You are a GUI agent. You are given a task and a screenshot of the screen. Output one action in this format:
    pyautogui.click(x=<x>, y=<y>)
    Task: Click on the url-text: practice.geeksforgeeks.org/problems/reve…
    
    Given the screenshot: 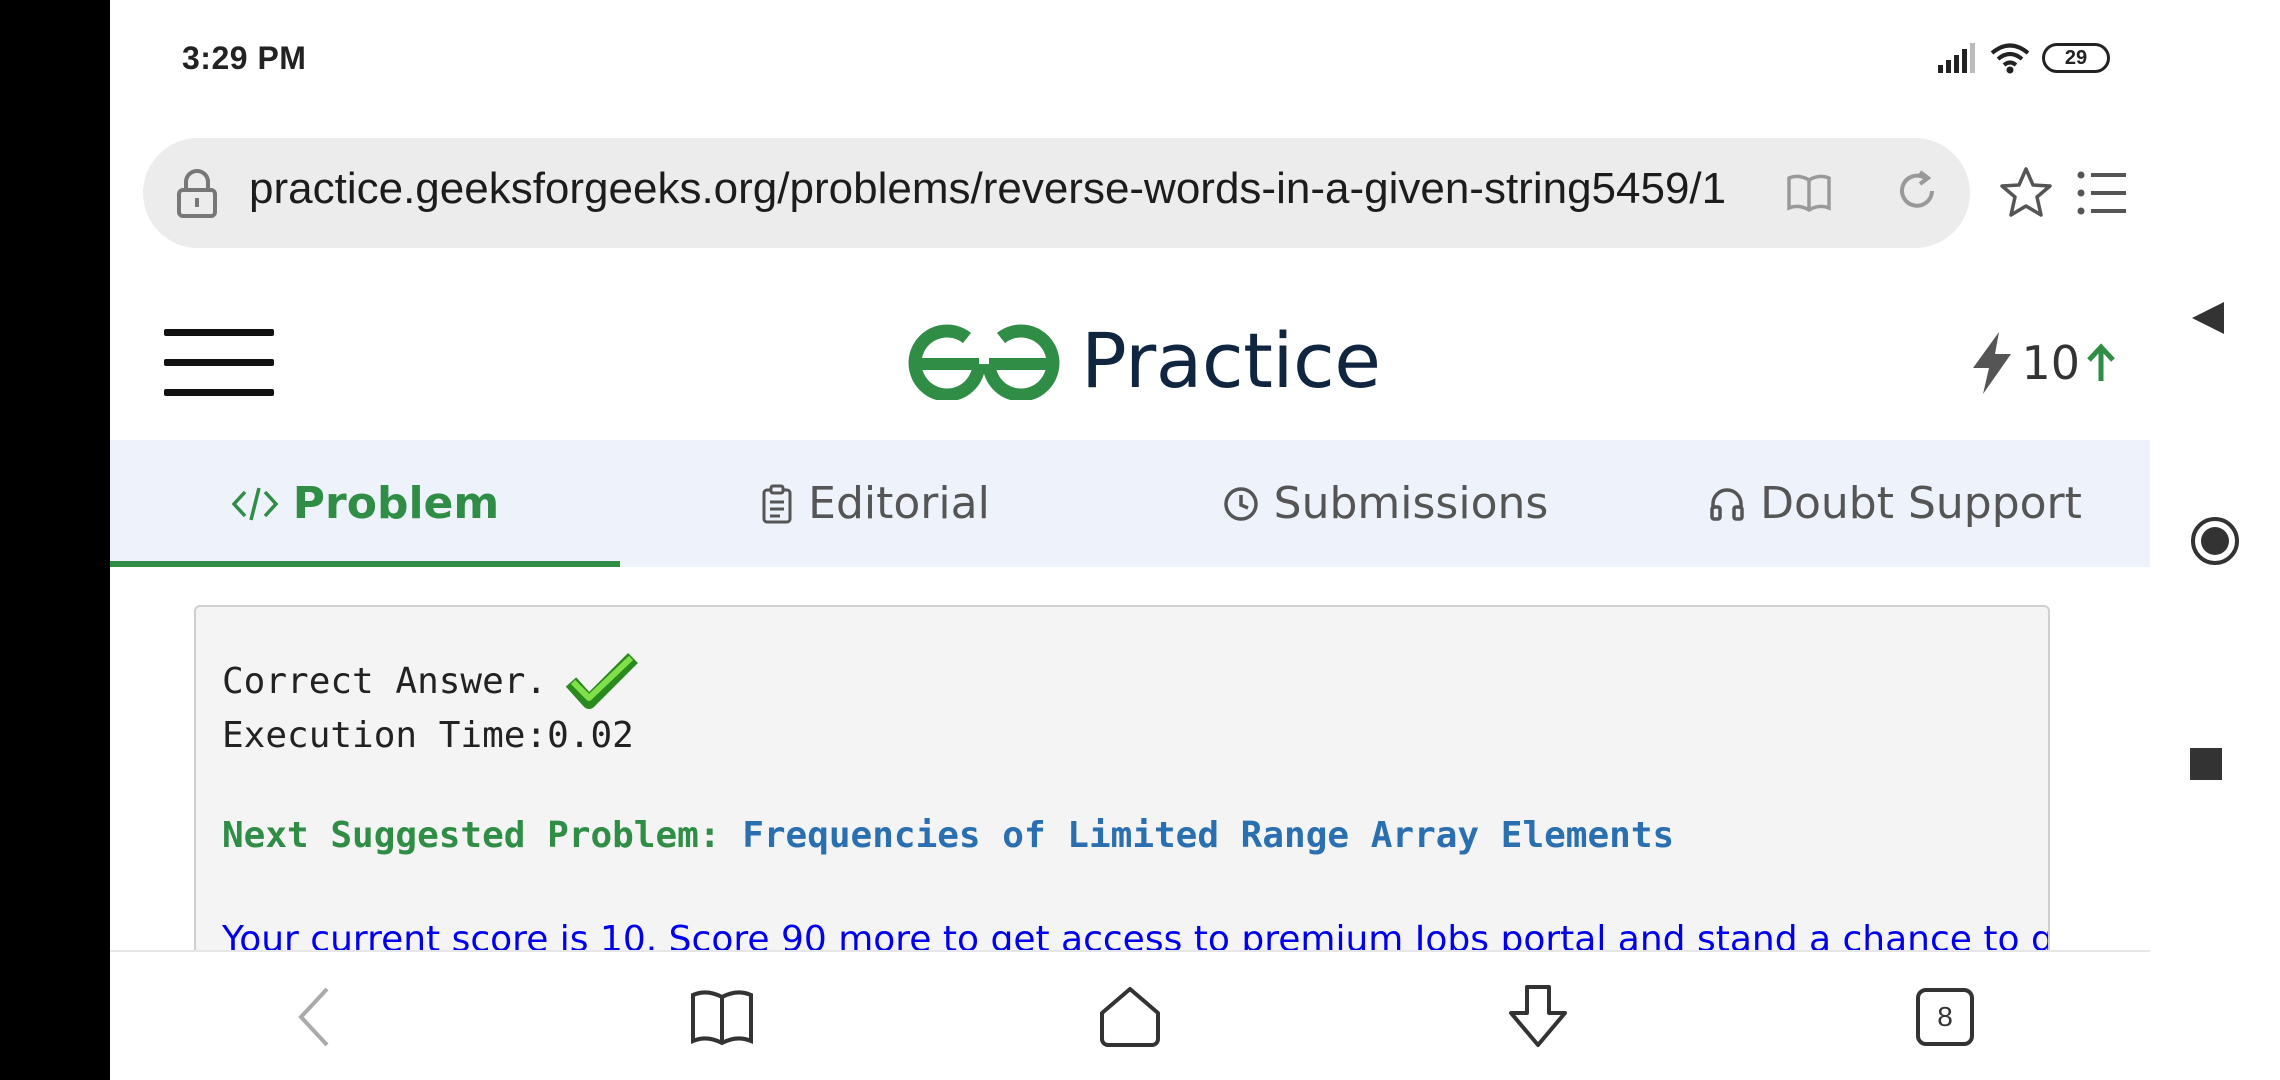 What is the action you would take?
    pyautogui.click(x=994, y=189)
    